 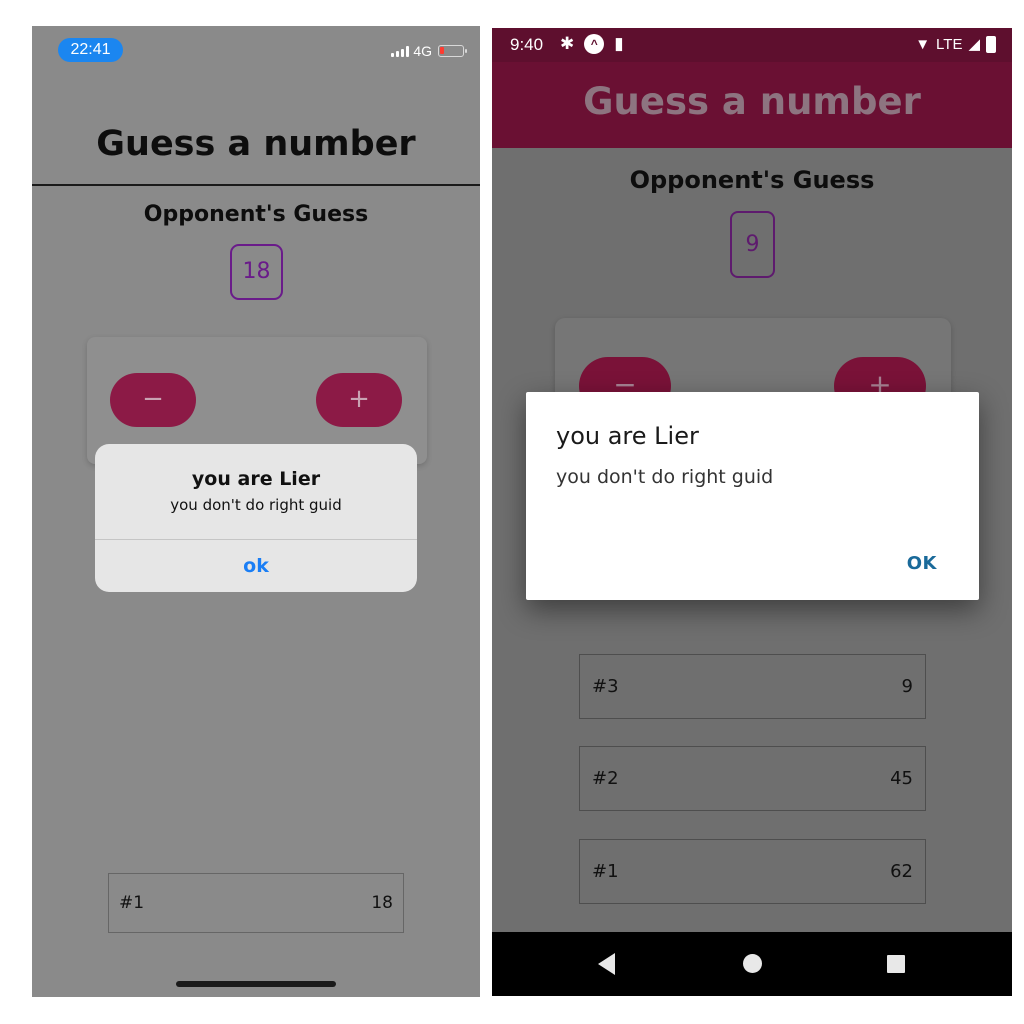 I want to click on network-label: 4G, so click(x=422, y=51).